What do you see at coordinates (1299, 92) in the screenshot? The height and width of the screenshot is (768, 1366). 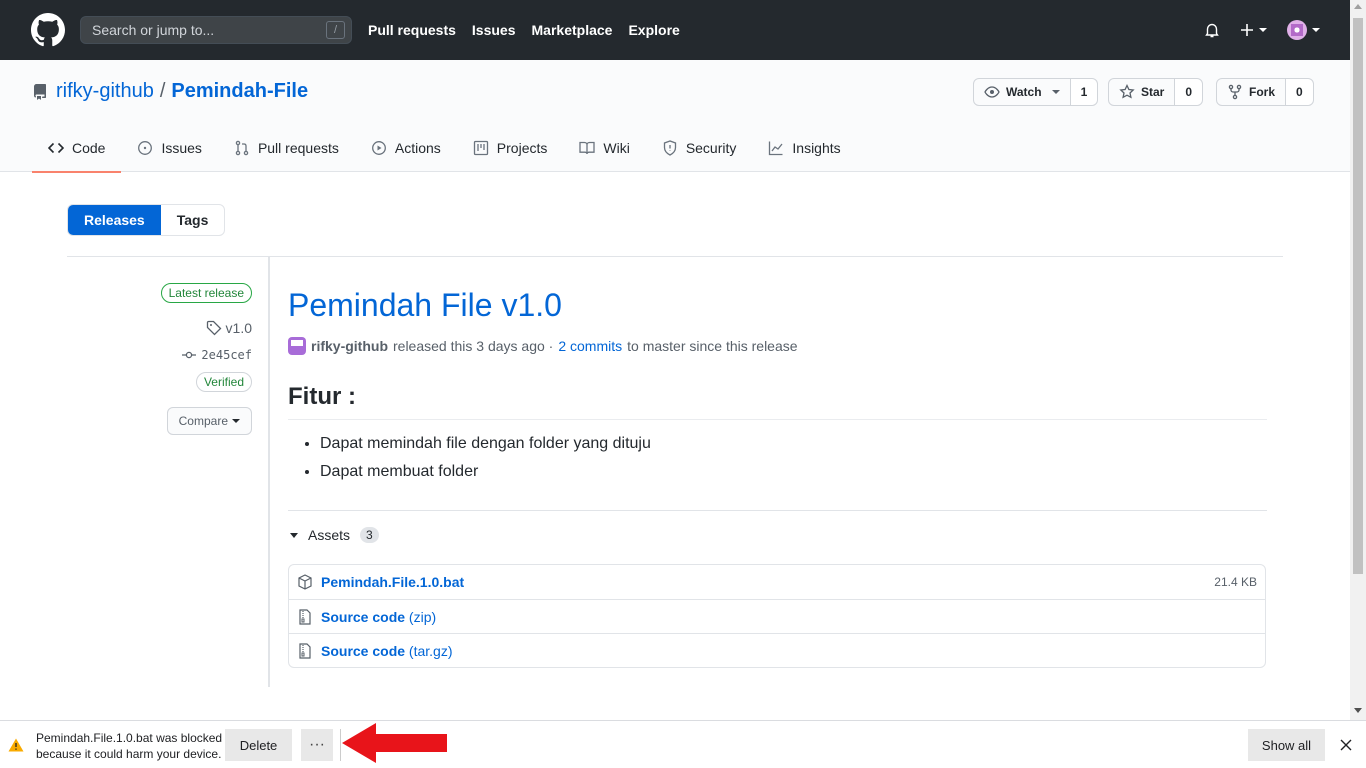 I see `fork-count: 0` at bounding box center [1299, 92].